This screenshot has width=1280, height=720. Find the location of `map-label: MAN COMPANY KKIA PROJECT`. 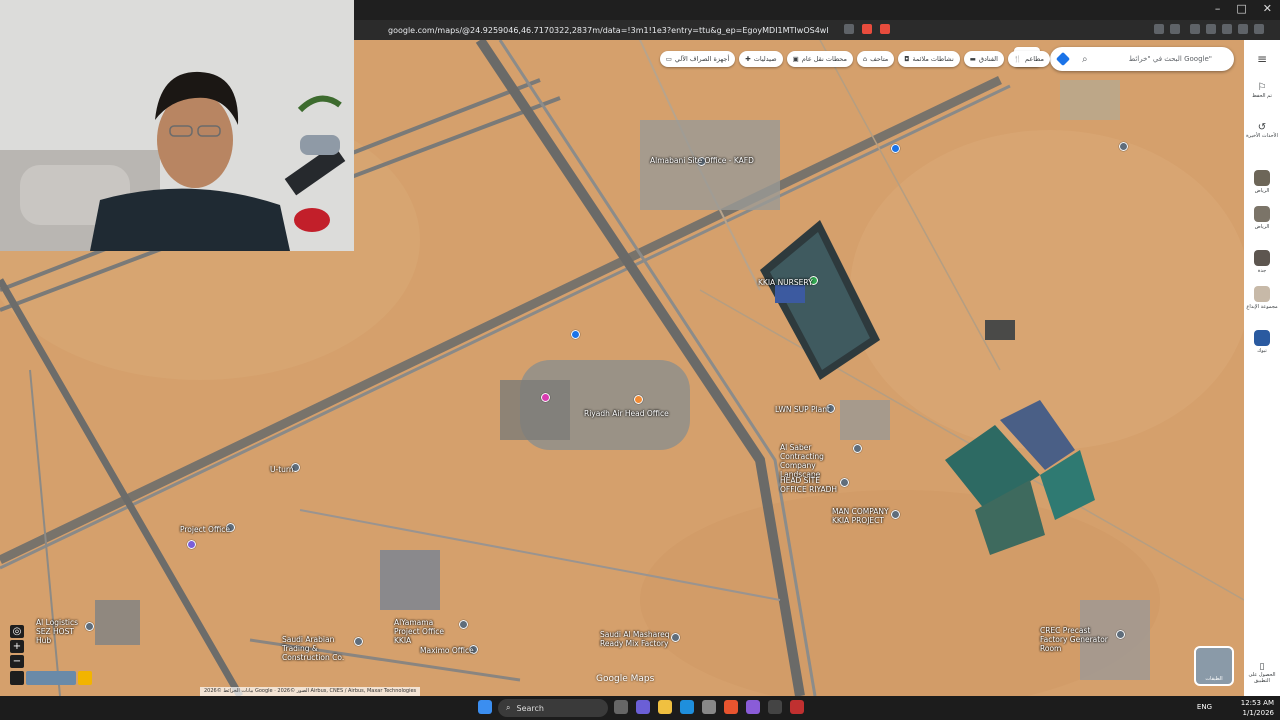

map-label: MAN COMPANY KKIA PROJECT is located at coordinates (862, 516).